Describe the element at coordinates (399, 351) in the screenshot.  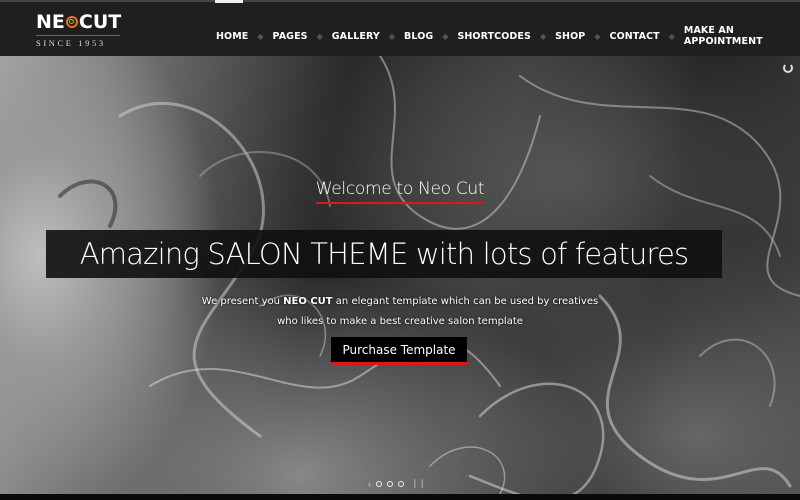
I see `purchase-template-button: Purchase Template` at that location.